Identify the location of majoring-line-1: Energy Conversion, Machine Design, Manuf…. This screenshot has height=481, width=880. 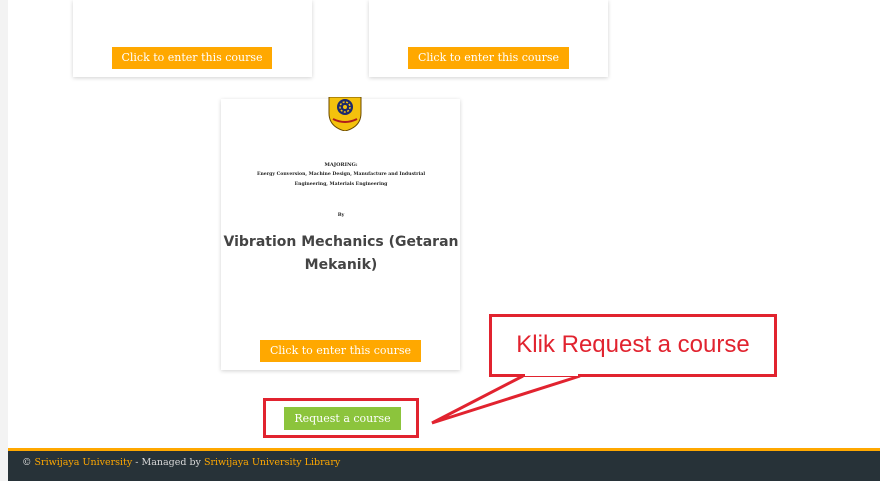
(341, 174).